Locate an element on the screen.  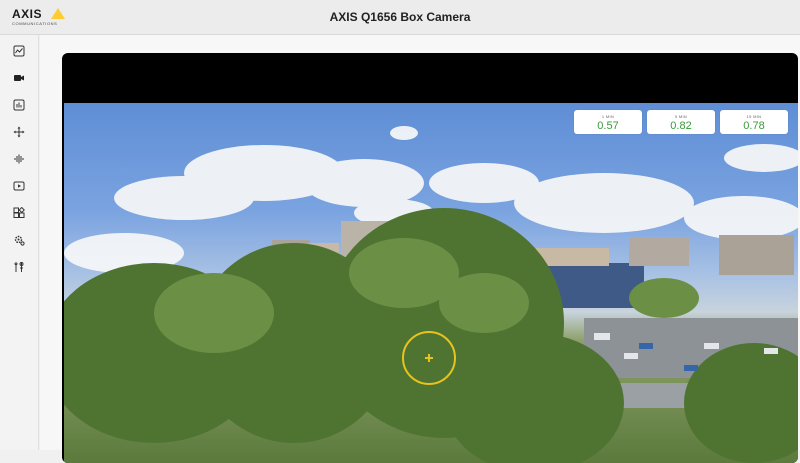
stat-value: 0.82 is located at coordinates (681, 126).